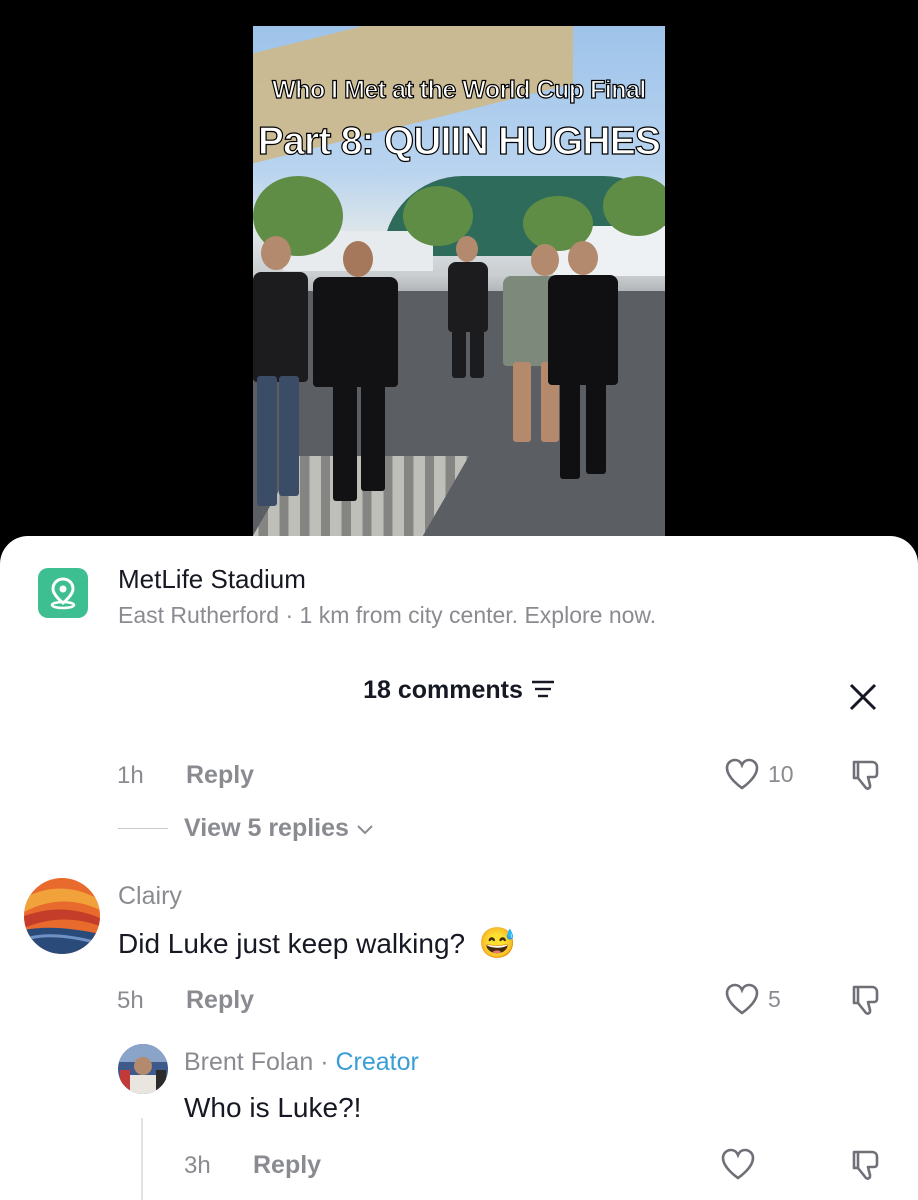 The height and width of the screenshot is (1200, 918). I want to click on tree, so click(634, 206).